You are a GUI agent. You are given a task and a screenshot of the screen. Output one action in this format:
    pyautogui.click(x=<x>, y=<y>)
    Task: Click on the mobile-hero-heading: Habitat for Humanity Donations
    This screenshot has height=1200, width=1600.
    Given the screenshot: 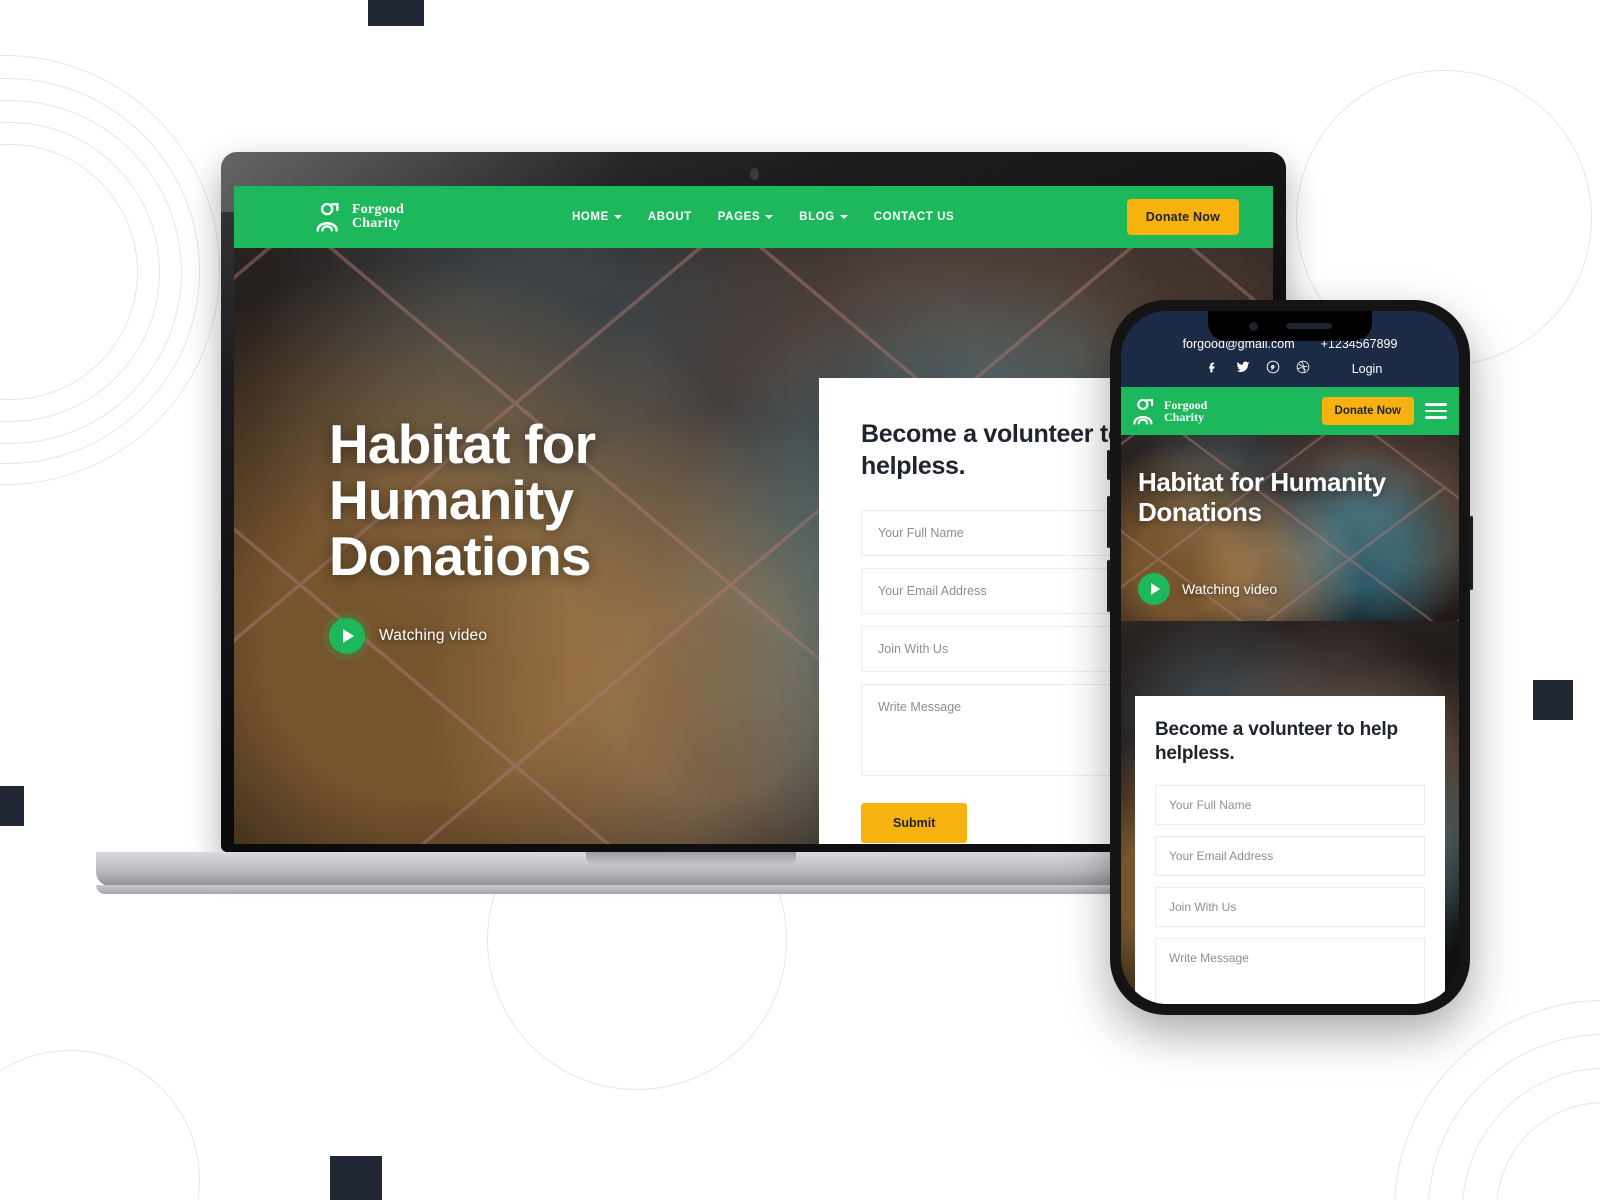 What is the action you would take?
    pyautogui.click(x=1291, y=497)
    